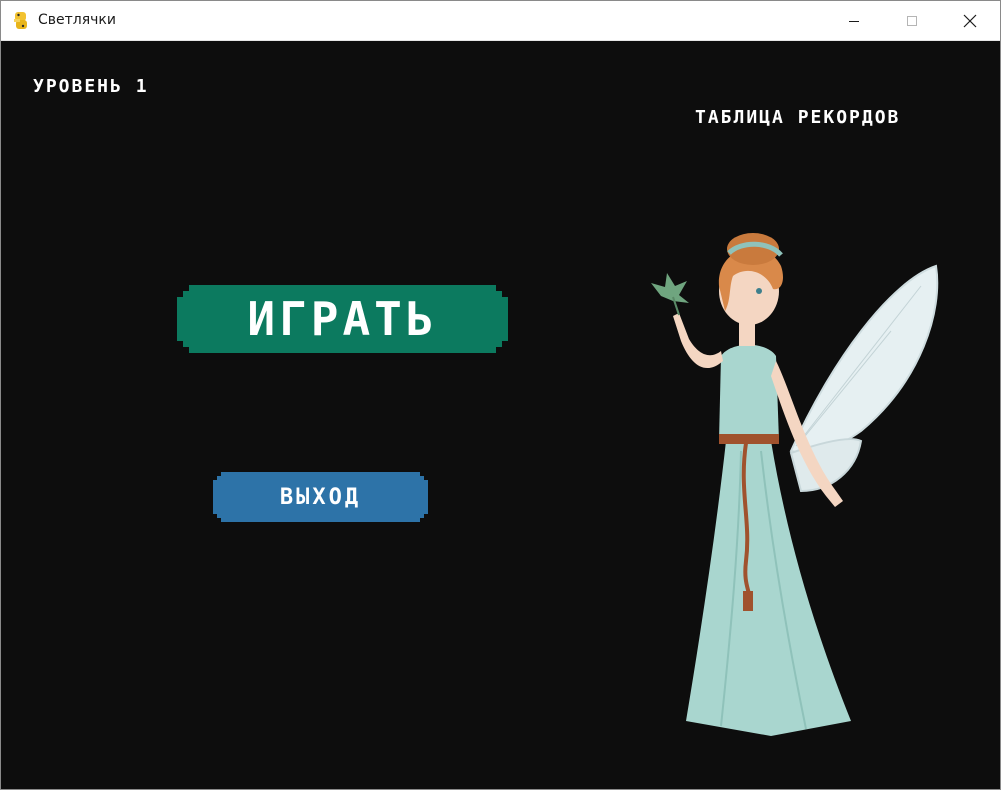  I want to click on exit-button-label: ВЫХОД, so click(320, 497).